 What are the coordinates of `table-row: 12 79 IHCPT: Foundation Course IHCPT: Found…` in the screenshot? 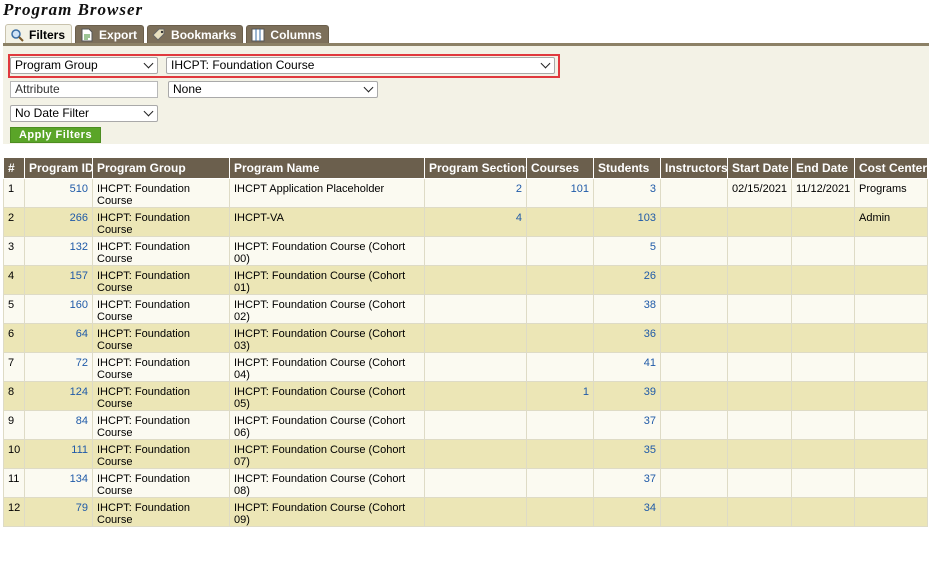 It's located at (465, 512).